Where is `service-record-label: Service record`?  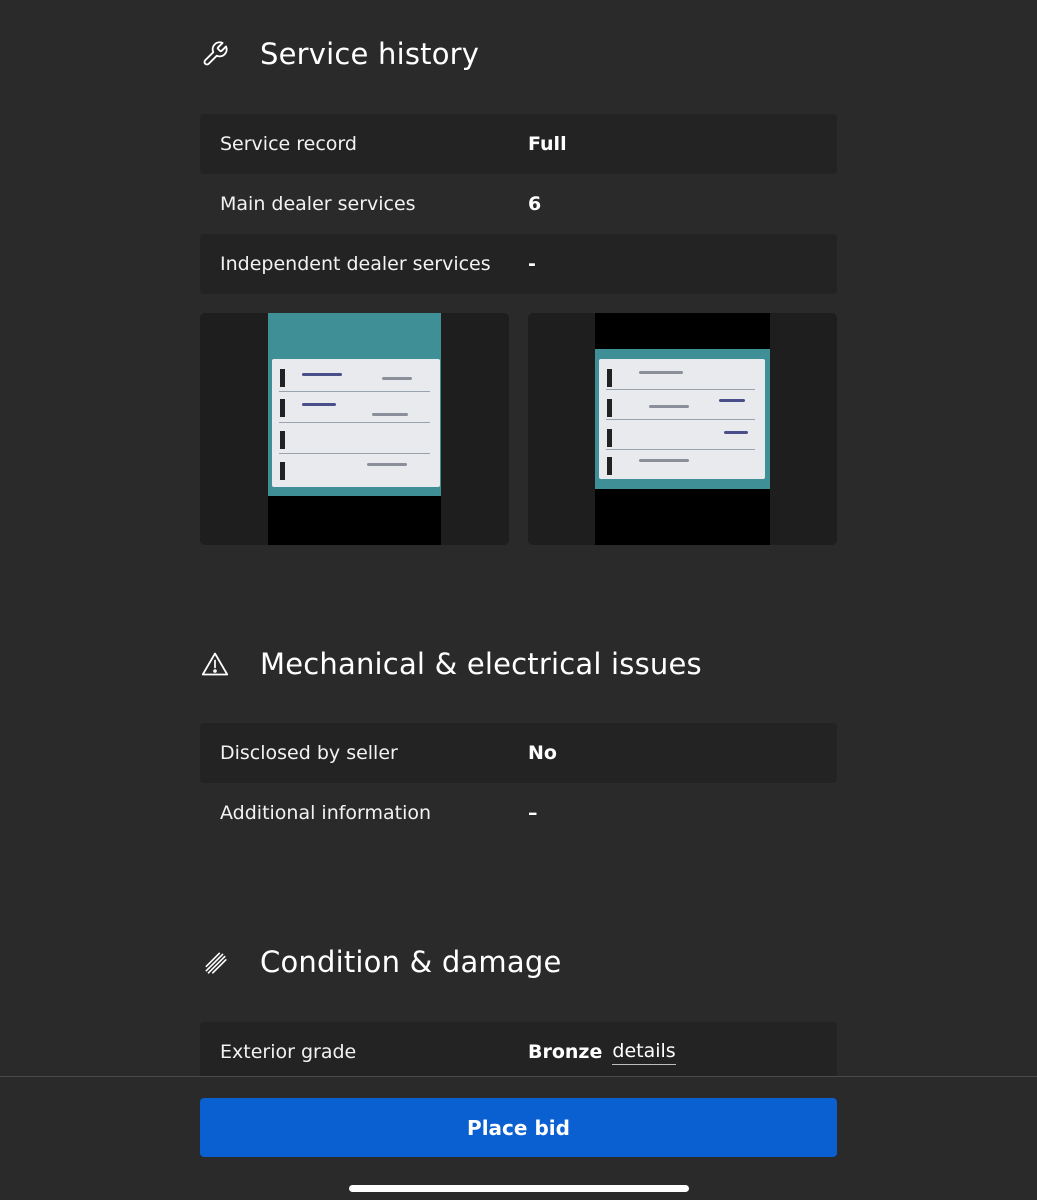
service-record-label: Service record is located at coordinates (288, 144).